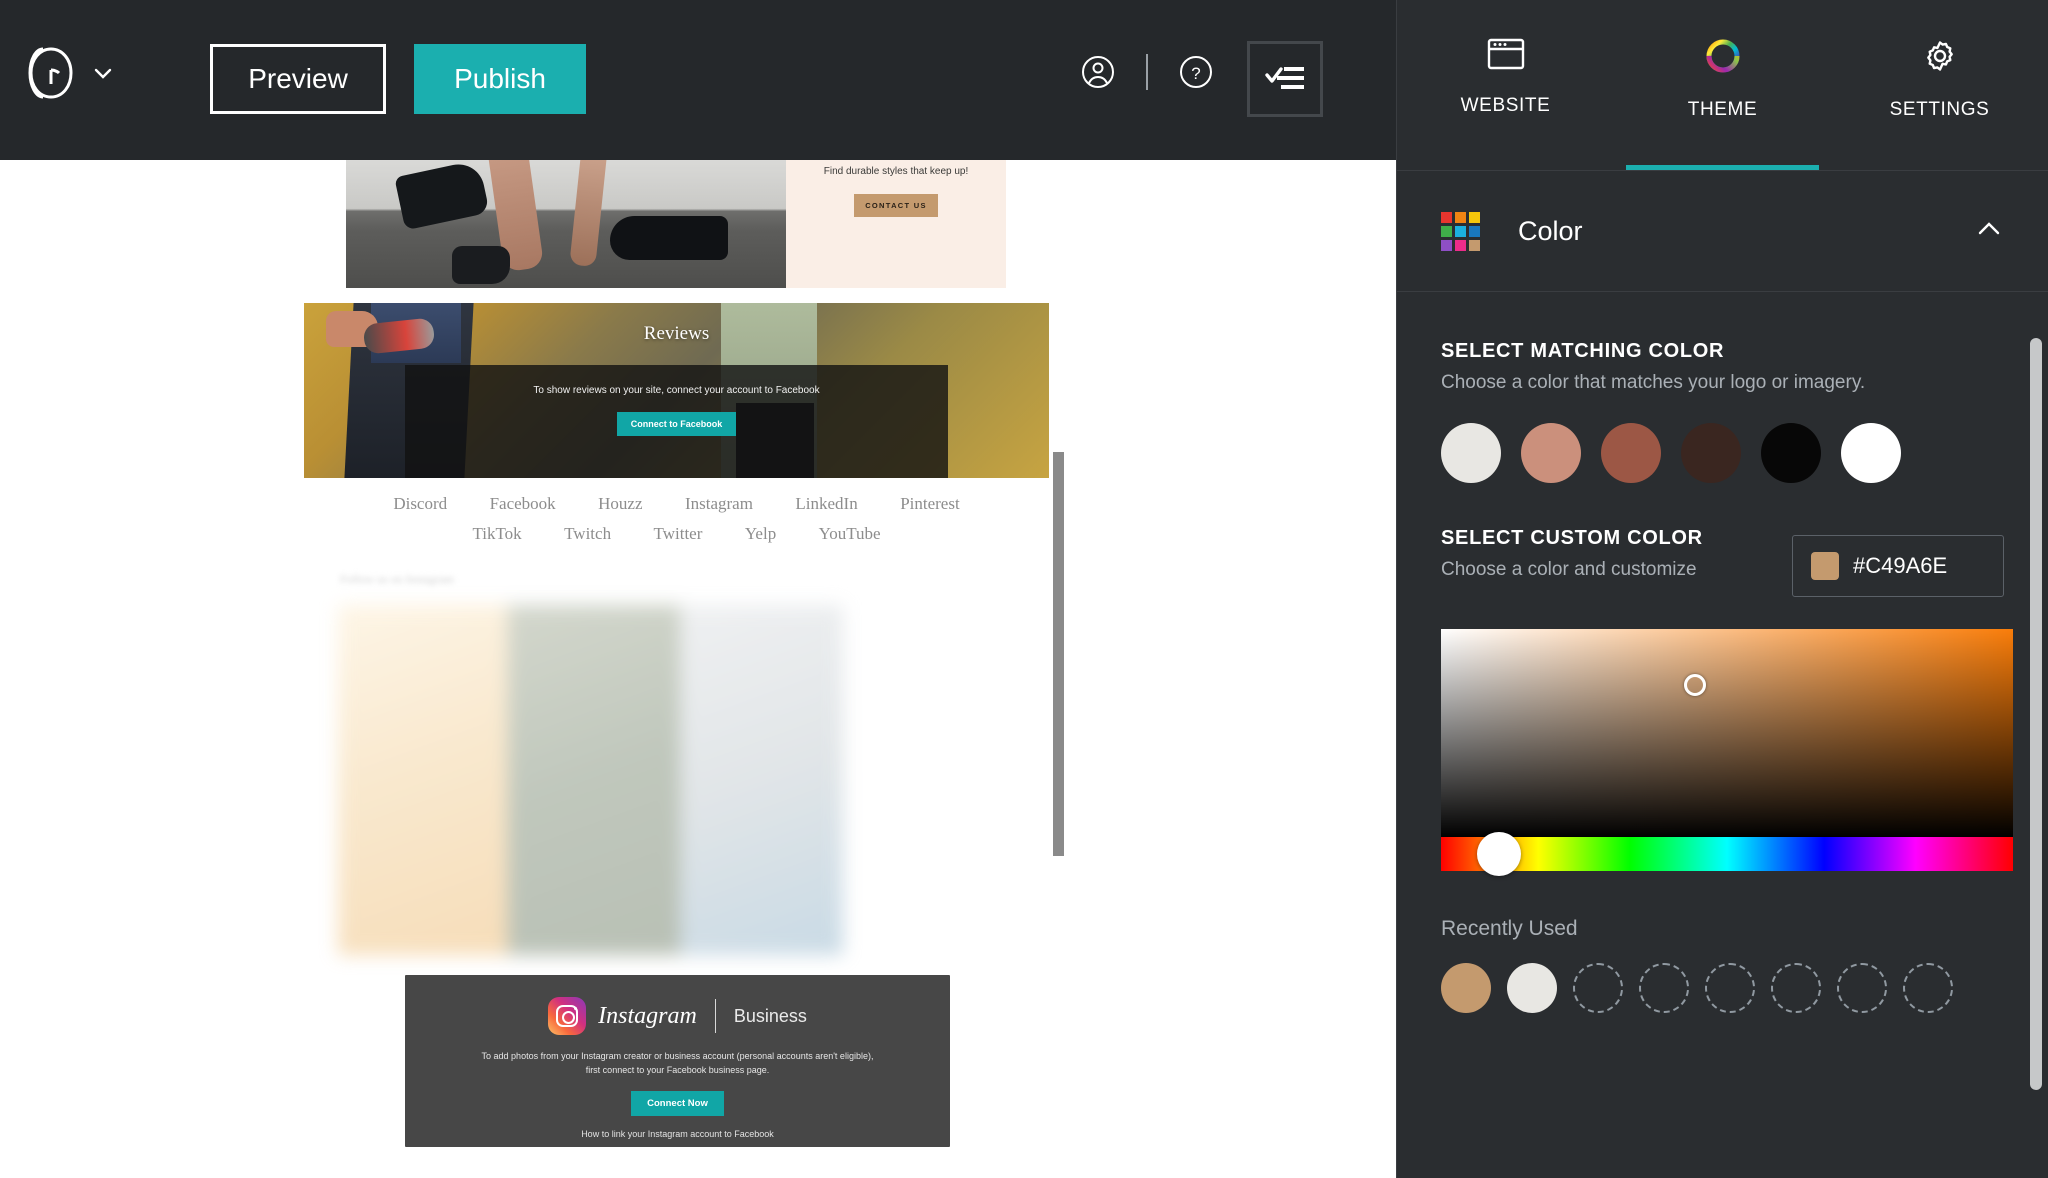  What do you see at coordinates (1509, 928) in the screenshot?
I see `recently-used-label: Recently Used` at bounding box center [1509, 928].